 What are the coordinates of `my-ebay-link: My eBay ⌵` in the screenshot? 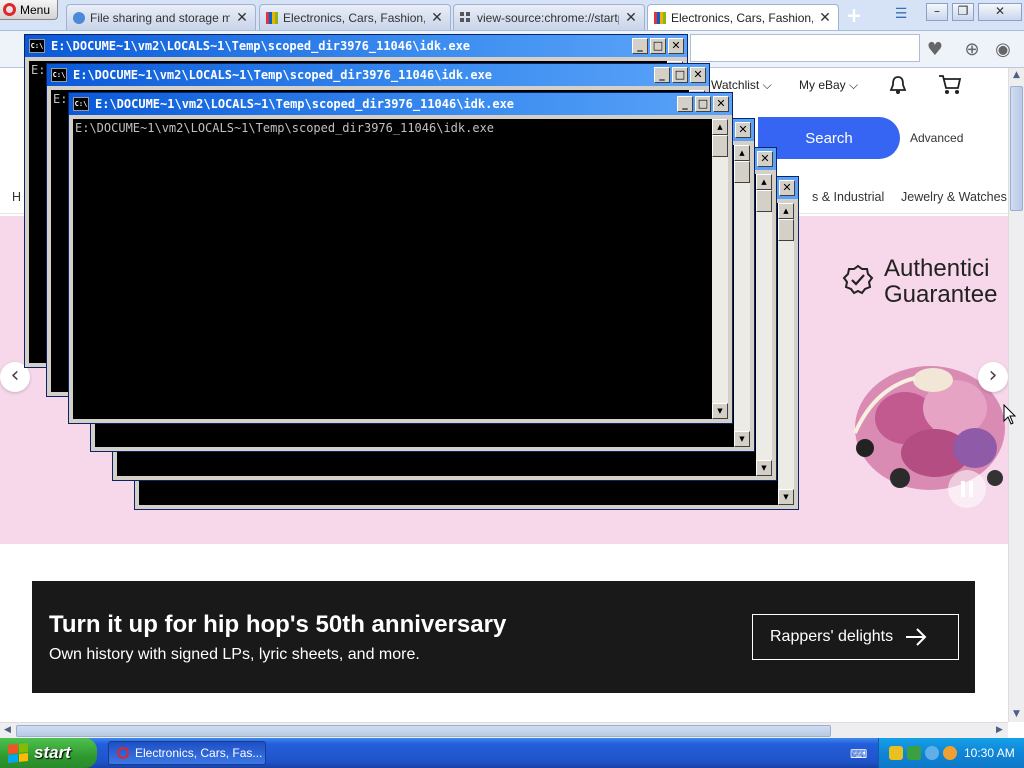 It's located at (828, 85).